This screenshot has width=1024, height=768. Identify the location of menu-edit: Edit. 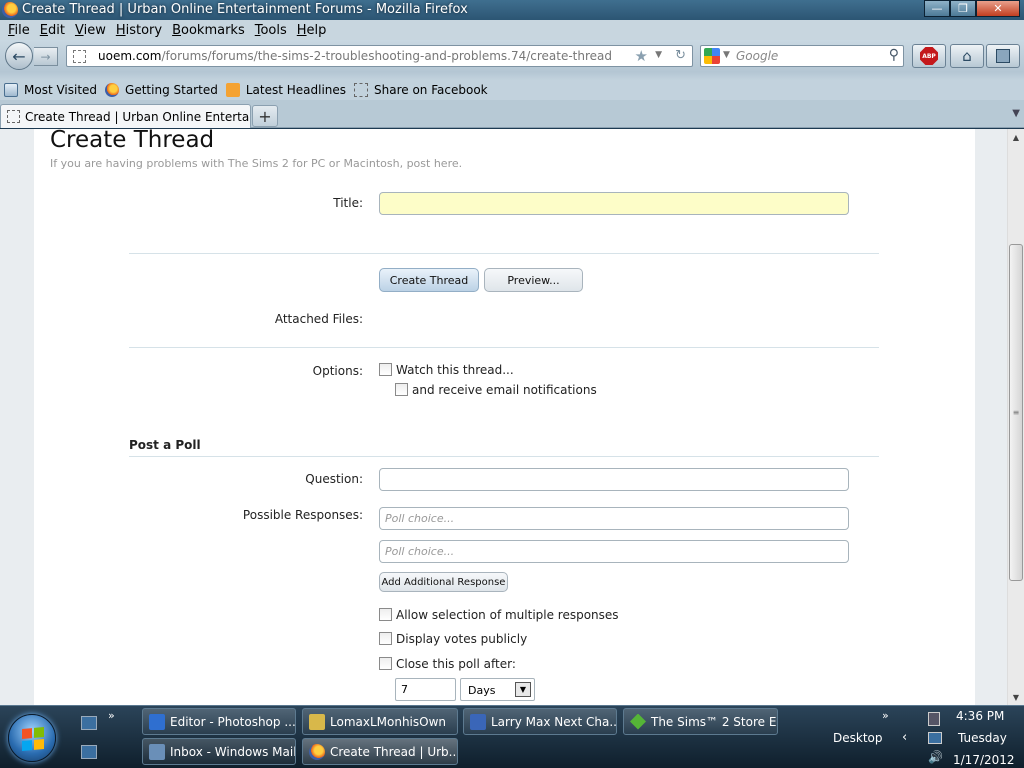
(52, 30).